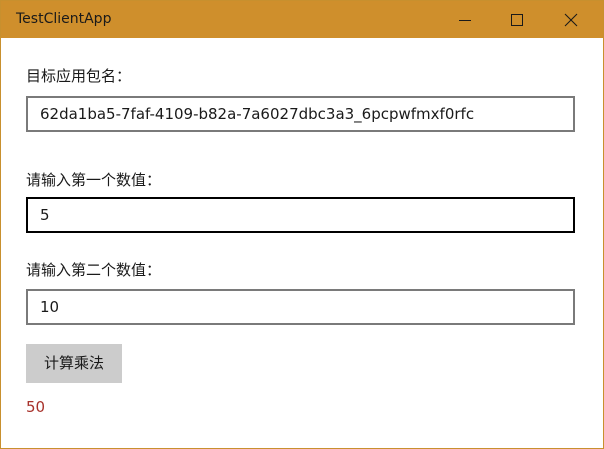 The height and width of the screenshot is (449, 604). What do you see at coordinates (302, 19) in the screenshot?
I see `title-bar: TestClientApp` at bounding box center [302, 19].